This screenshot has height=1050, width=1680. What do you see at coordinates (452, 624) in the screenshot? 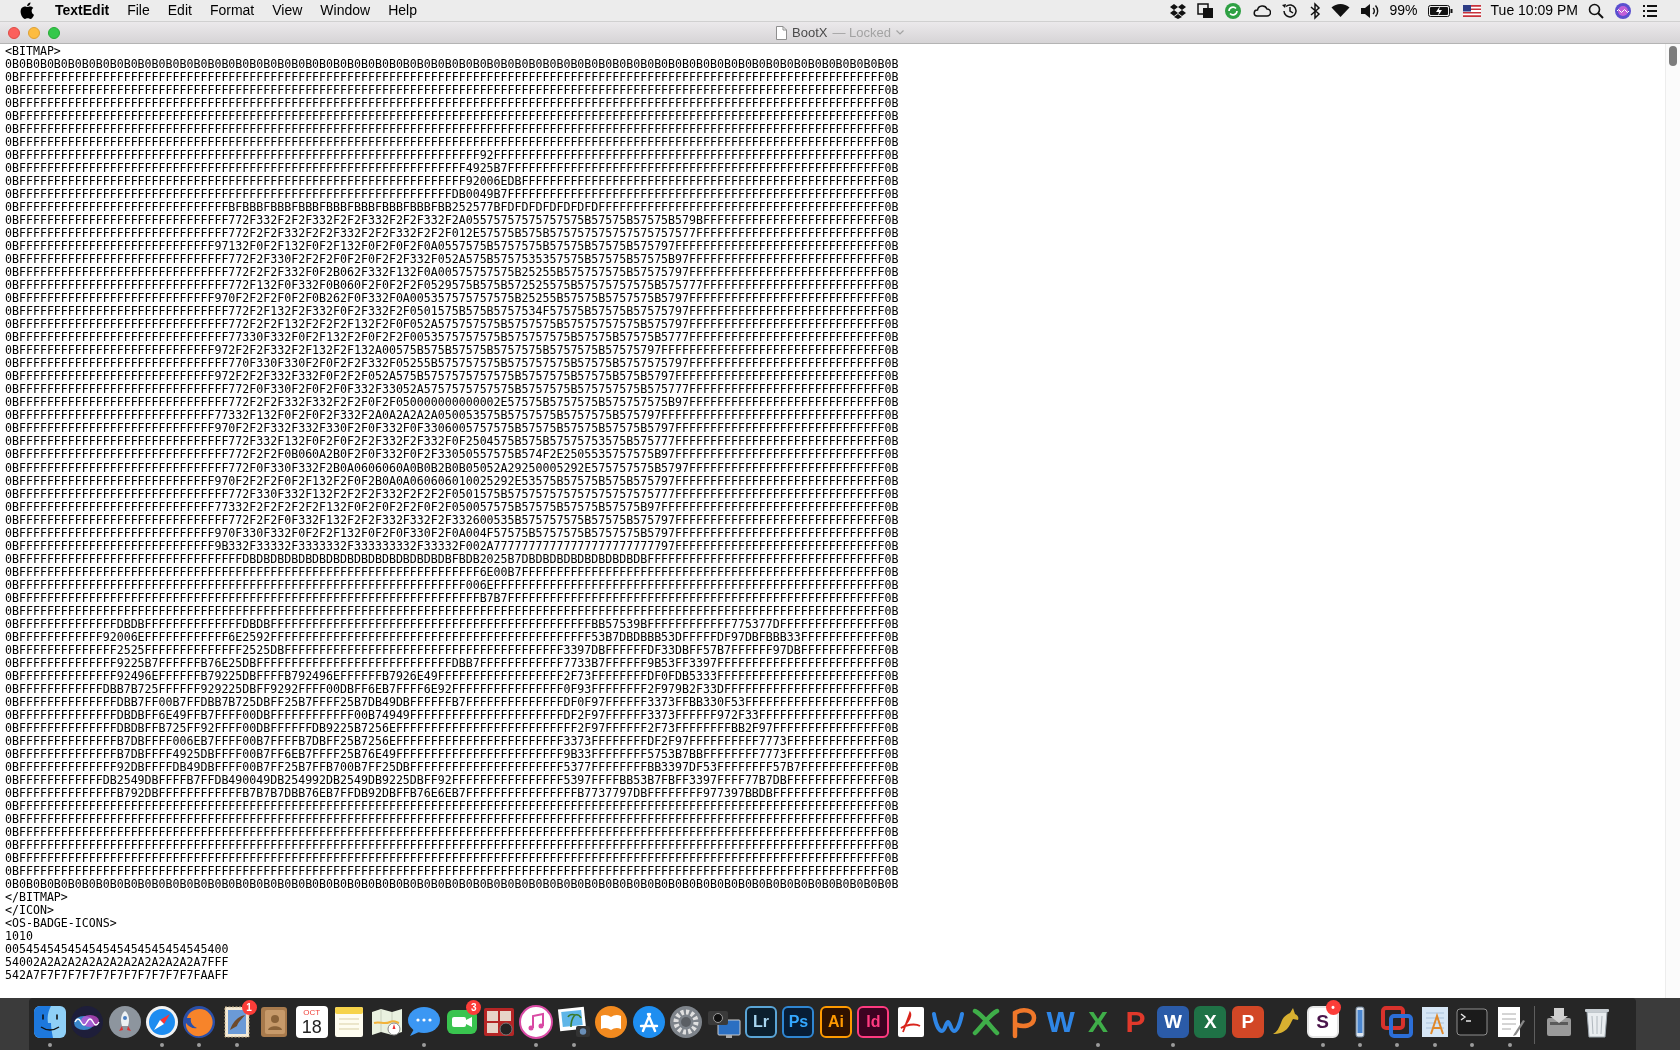
I see `text-line: 0BFFFFFFFFFFFFFFDBDBFFFFFFFFFFFFFFDBDBFFFFFFFFFFFFFFFFFFFFFFFFFFFFFFFFFFFFFFFFFFFFFFBB57539BFFFFFFFFFFFF775377DFFFFFFFFFFFFFFF0B` at bounding box center [452, 624].